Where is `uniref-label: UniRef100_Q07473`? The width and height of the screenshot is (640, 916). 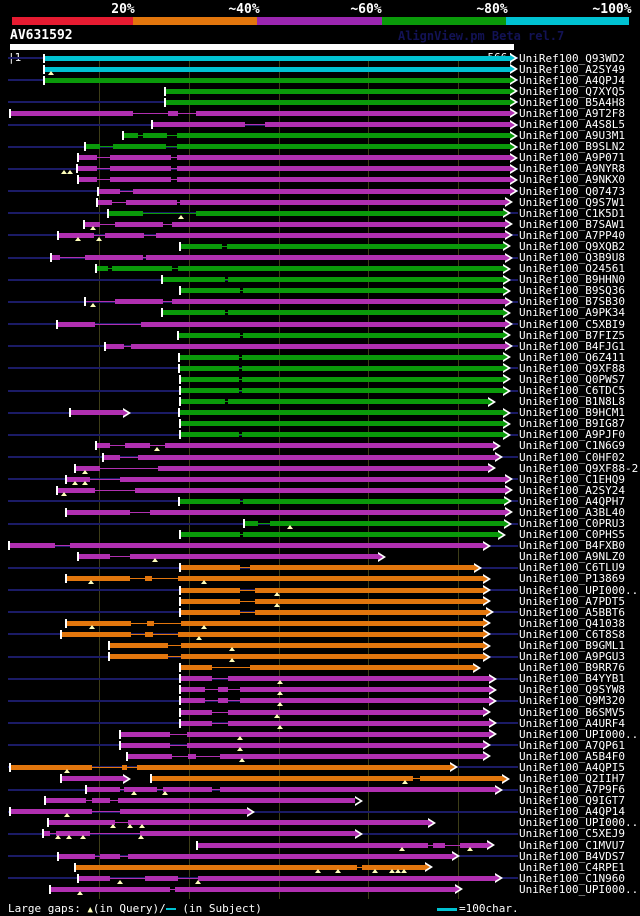
uniref-label: UniRef100_Q07473 is located at coordinates (572, 191).